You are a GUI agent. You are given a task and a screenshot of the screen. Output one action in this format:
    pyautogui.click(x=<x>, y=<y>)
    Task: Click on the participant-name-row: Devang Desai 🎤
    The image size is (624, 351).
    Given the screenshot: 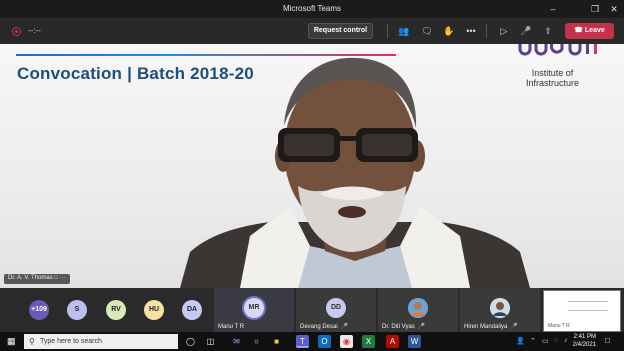 What is the action you would take?
    pyautogui.click(x=324, y=326)
    